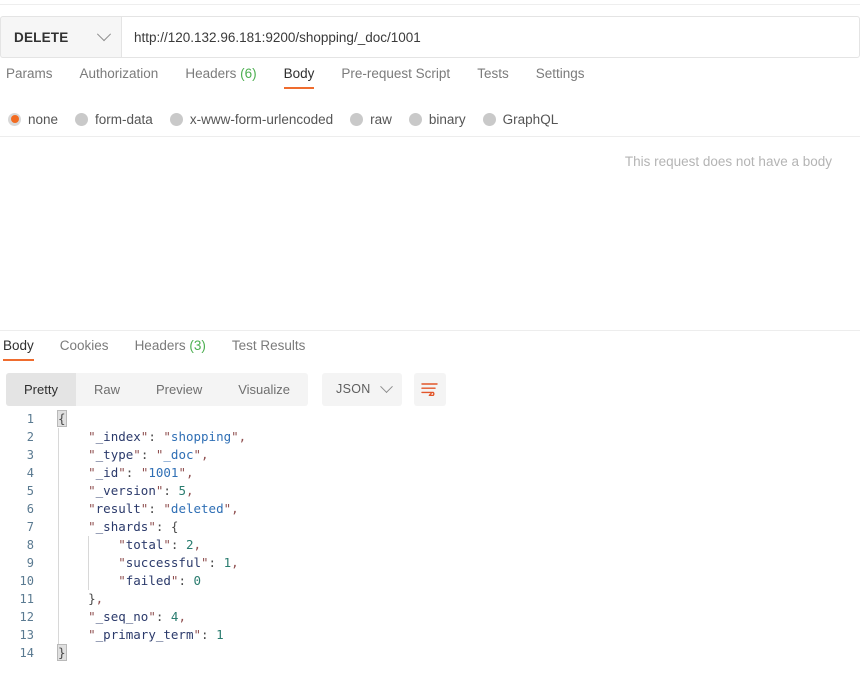 Image resolution: width=860 pixels, height=674 pixels. I want to click on request-tab-settings: Settings, so click(560, 77).